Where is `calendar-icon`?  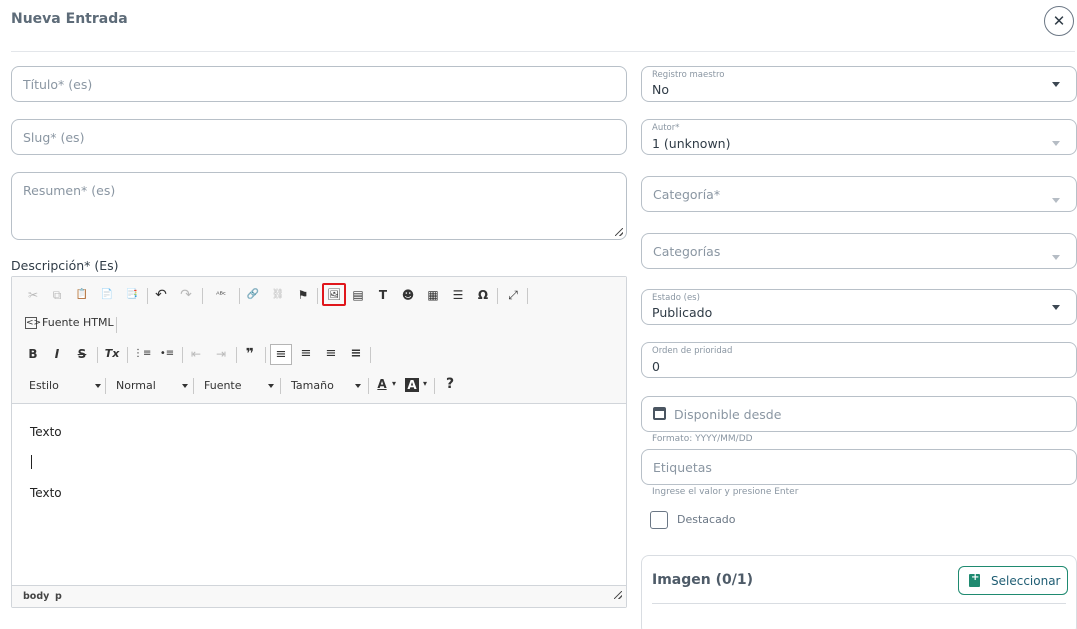 calendar-icon is located at coordinates (659, 413).